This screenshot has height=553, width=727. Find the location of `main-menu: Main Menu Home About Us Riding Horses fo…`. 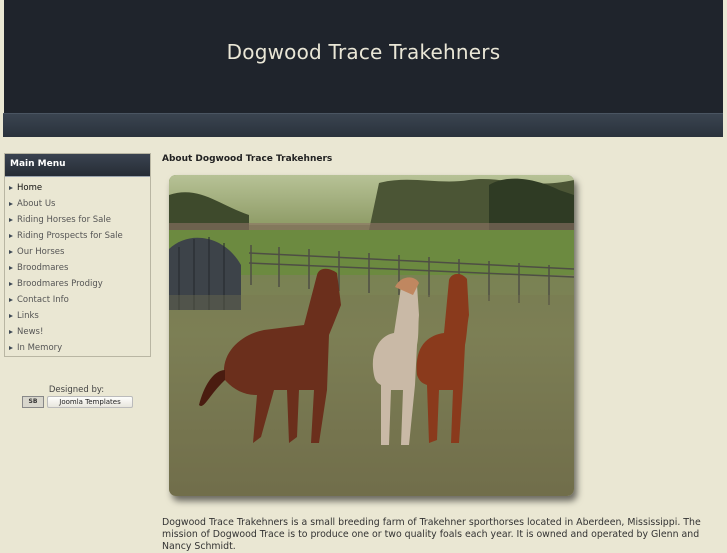

main-menu: Main Menu Home About Us Riding Horses fo… is located at coordinates (77, 255).